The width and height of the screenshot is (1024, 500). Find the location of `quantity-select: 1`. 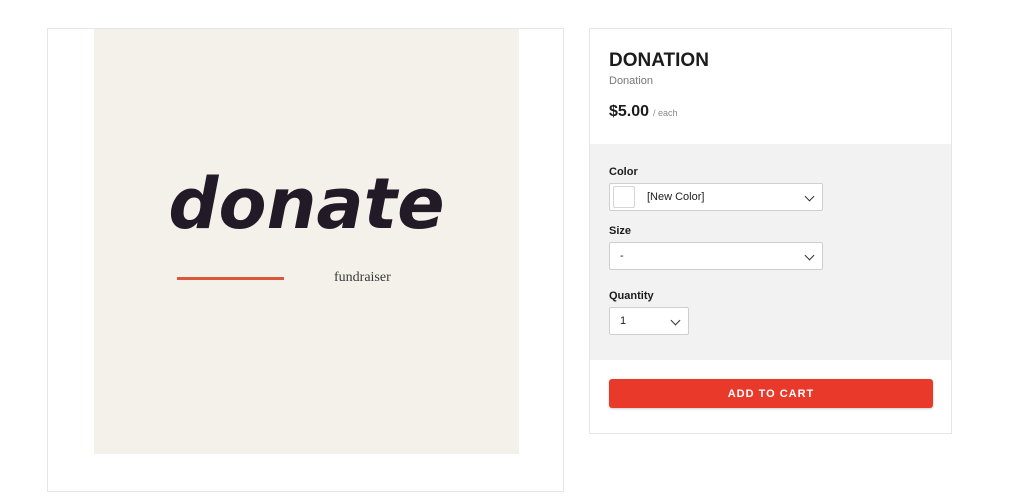

quantity-select: 1 is located at coordinates (649, 321).